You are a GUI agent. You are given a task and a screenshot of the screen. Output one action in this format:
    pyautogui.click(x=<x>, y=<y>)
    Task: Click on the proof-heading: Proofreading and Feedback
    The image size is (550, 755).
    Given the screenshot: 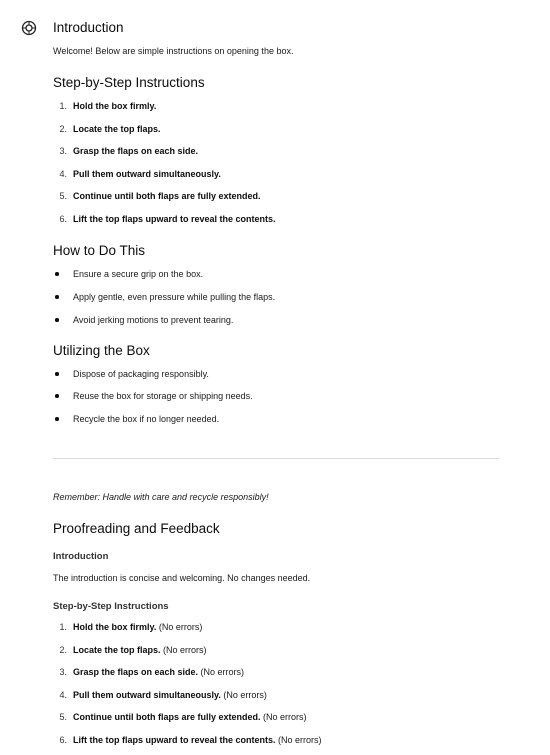 What is the action you would take?
    pyautogui.click(x=136, y=528)
    